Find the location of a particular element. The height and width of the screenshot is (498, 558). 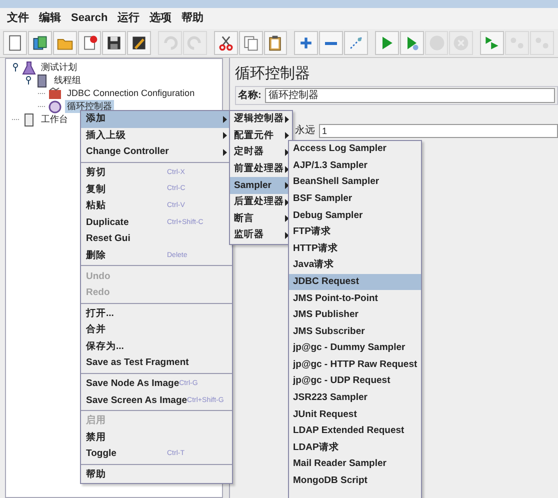

menu-item: Save as Test Fragment is located at coordinates (156, 363).